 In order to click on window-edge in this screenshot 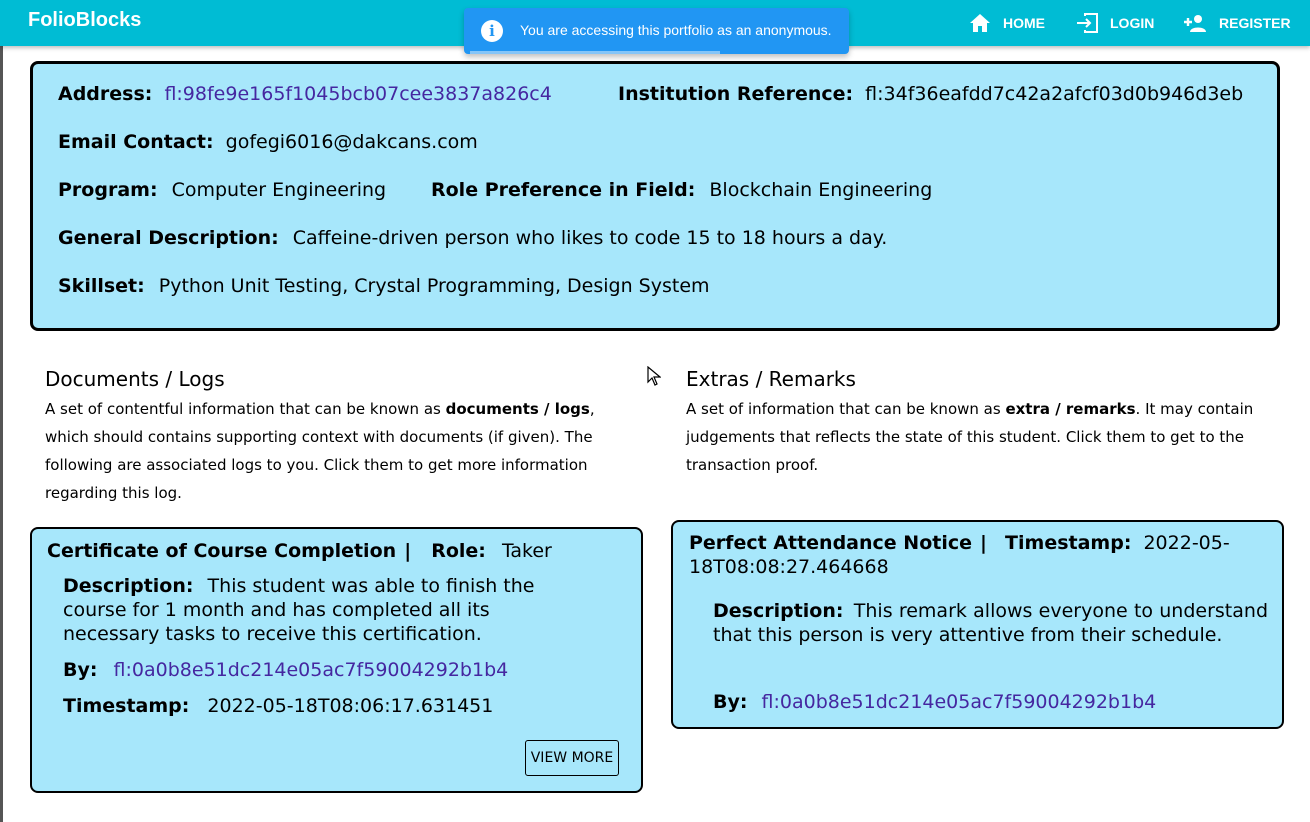, I will do `click(1, 411)`.